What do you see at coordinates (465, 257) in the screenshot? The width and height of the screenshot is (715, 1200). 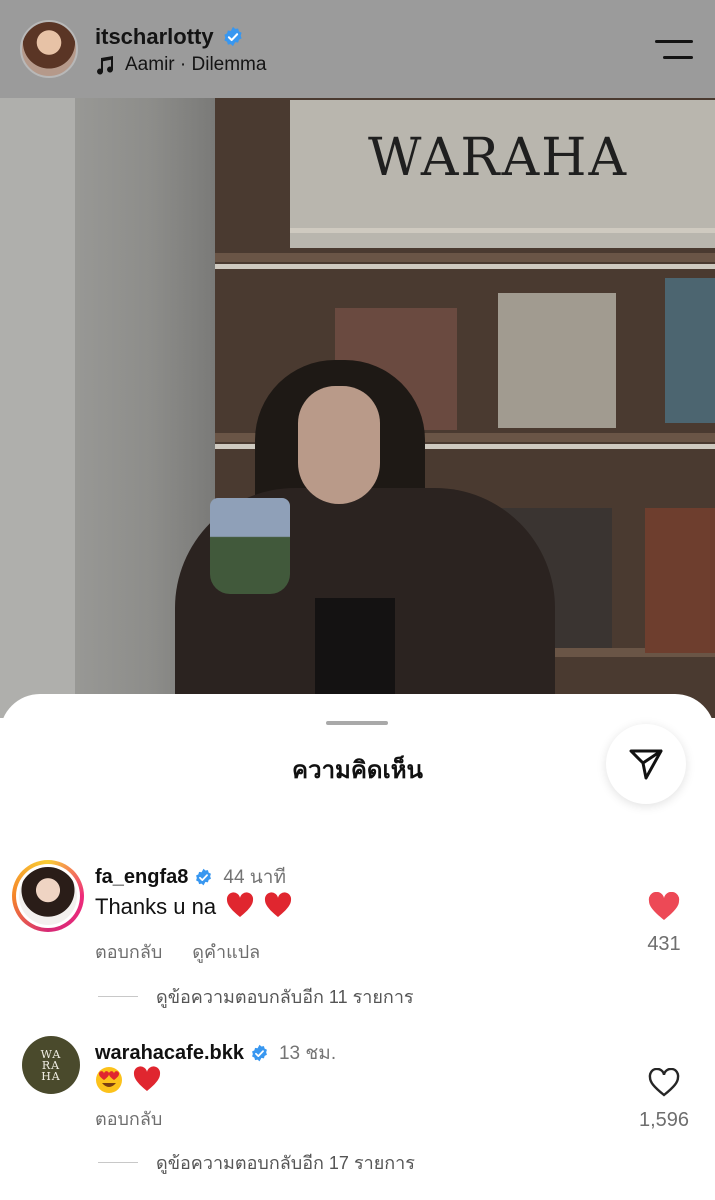 I see `photo-shelf-board` at bounding box center [465, 257].